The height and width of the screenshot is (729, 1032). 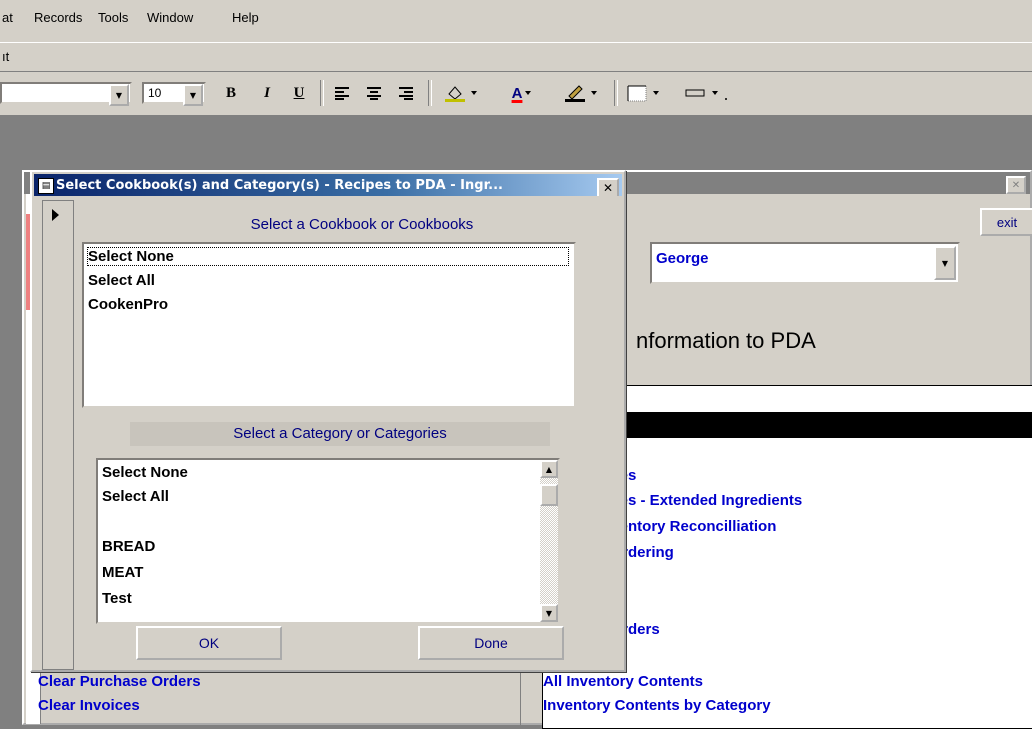 What do you see at coordinates (549, 613) in the screenshot?
I see `scroll-down-icon: ▼` at bounding box center [549, 613].